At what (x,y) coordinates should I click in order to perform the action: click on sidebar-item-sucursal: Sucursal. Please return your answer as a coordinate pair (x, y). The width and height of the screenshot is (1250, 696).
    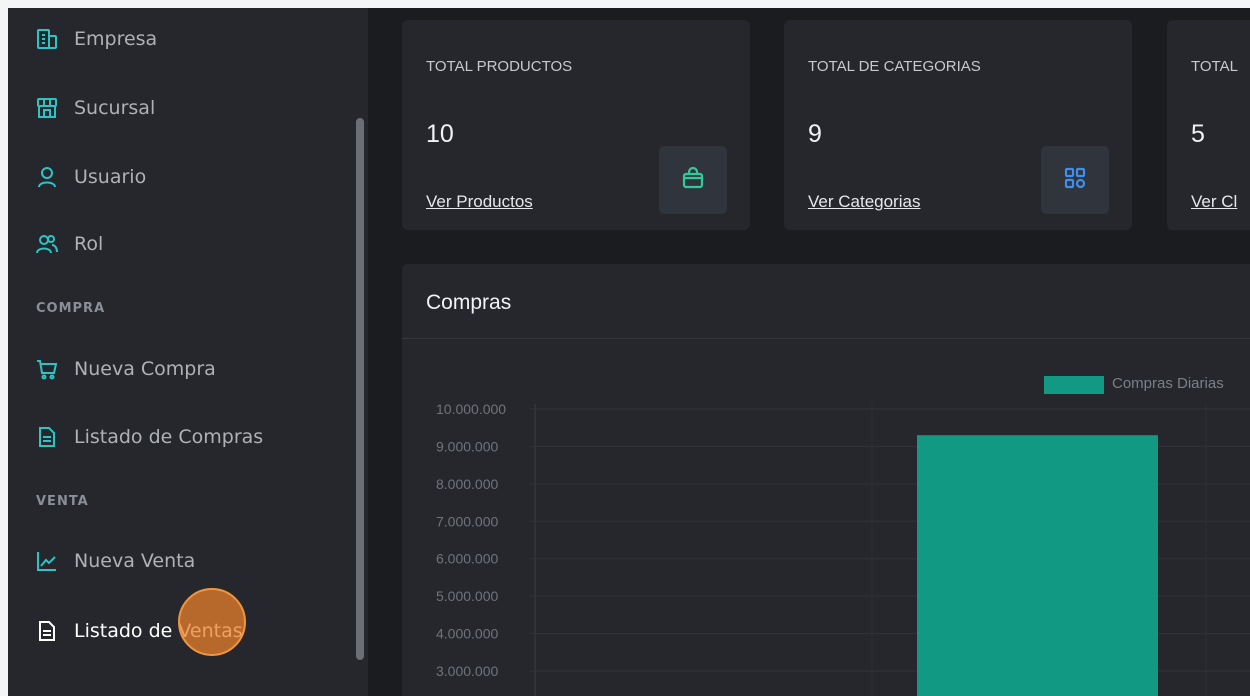
    Looking at the image, I should click on (95, 108).